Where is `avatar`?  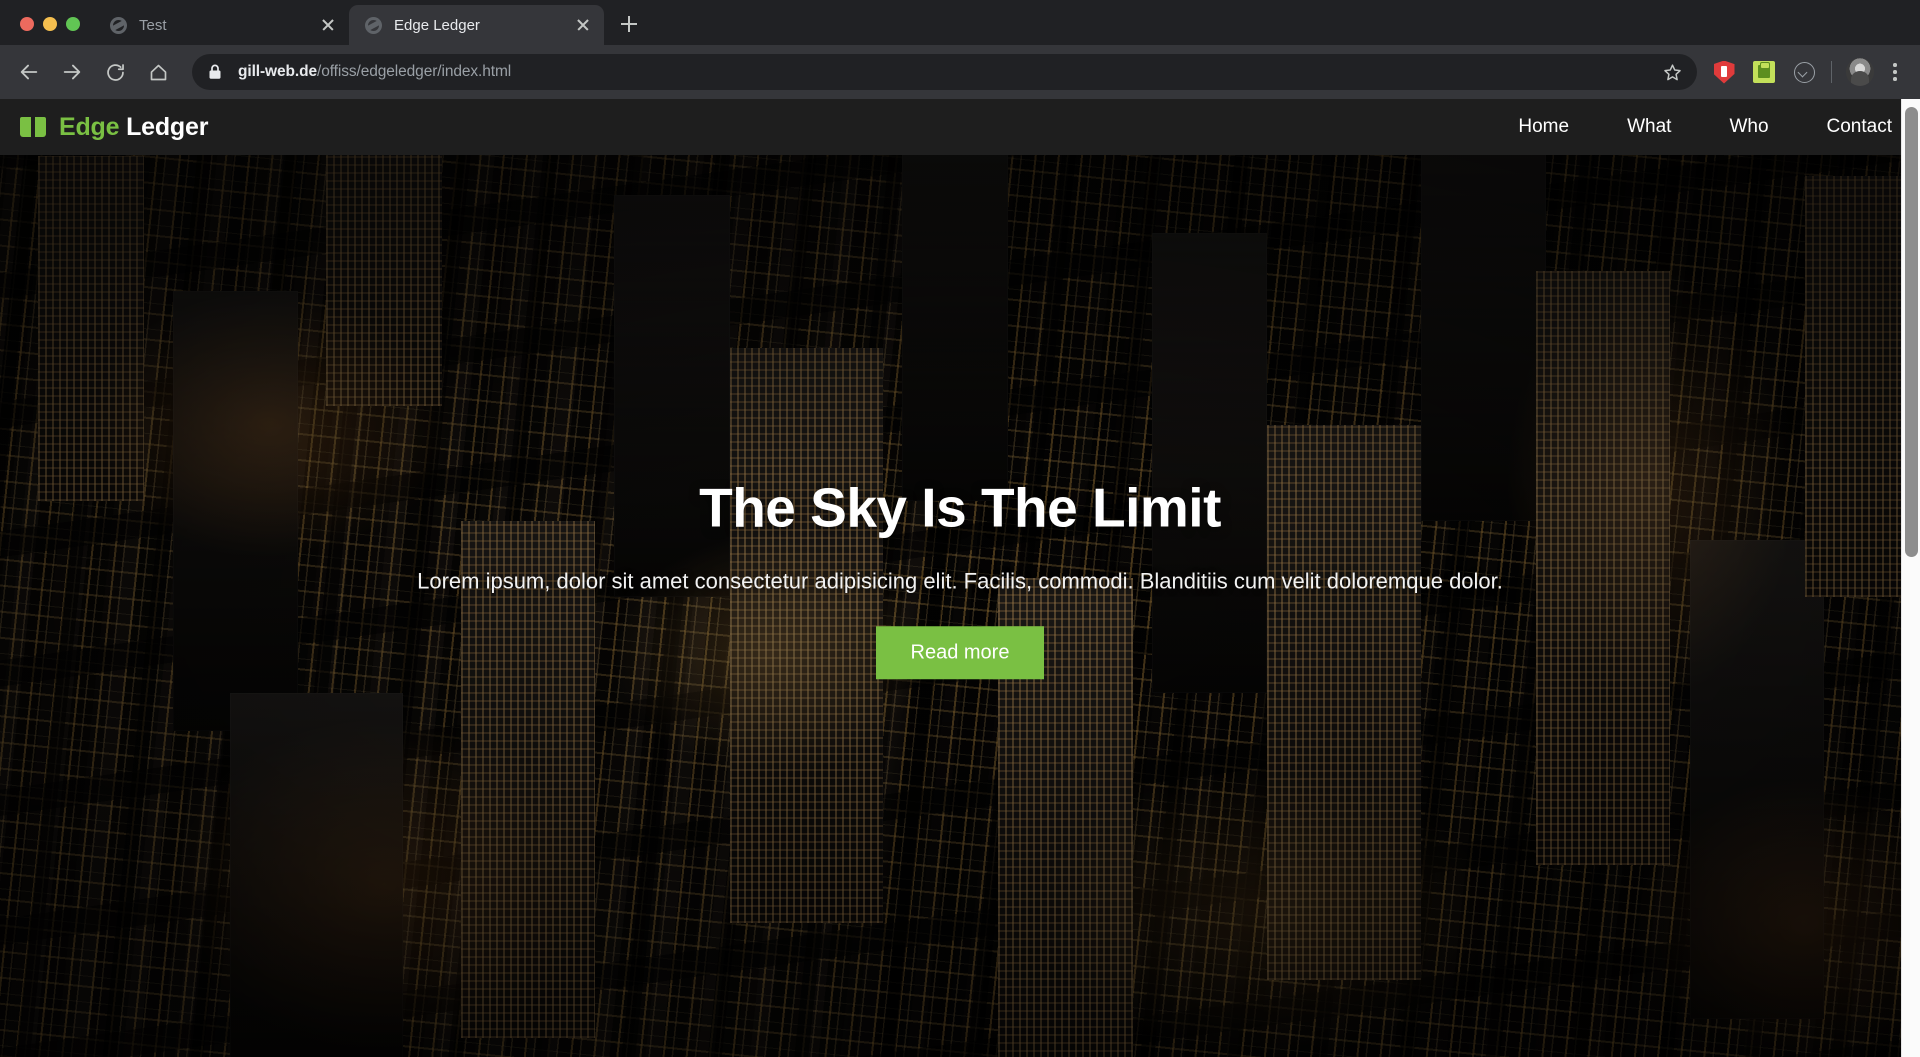 avatar is located at coordinates (1860, 72).